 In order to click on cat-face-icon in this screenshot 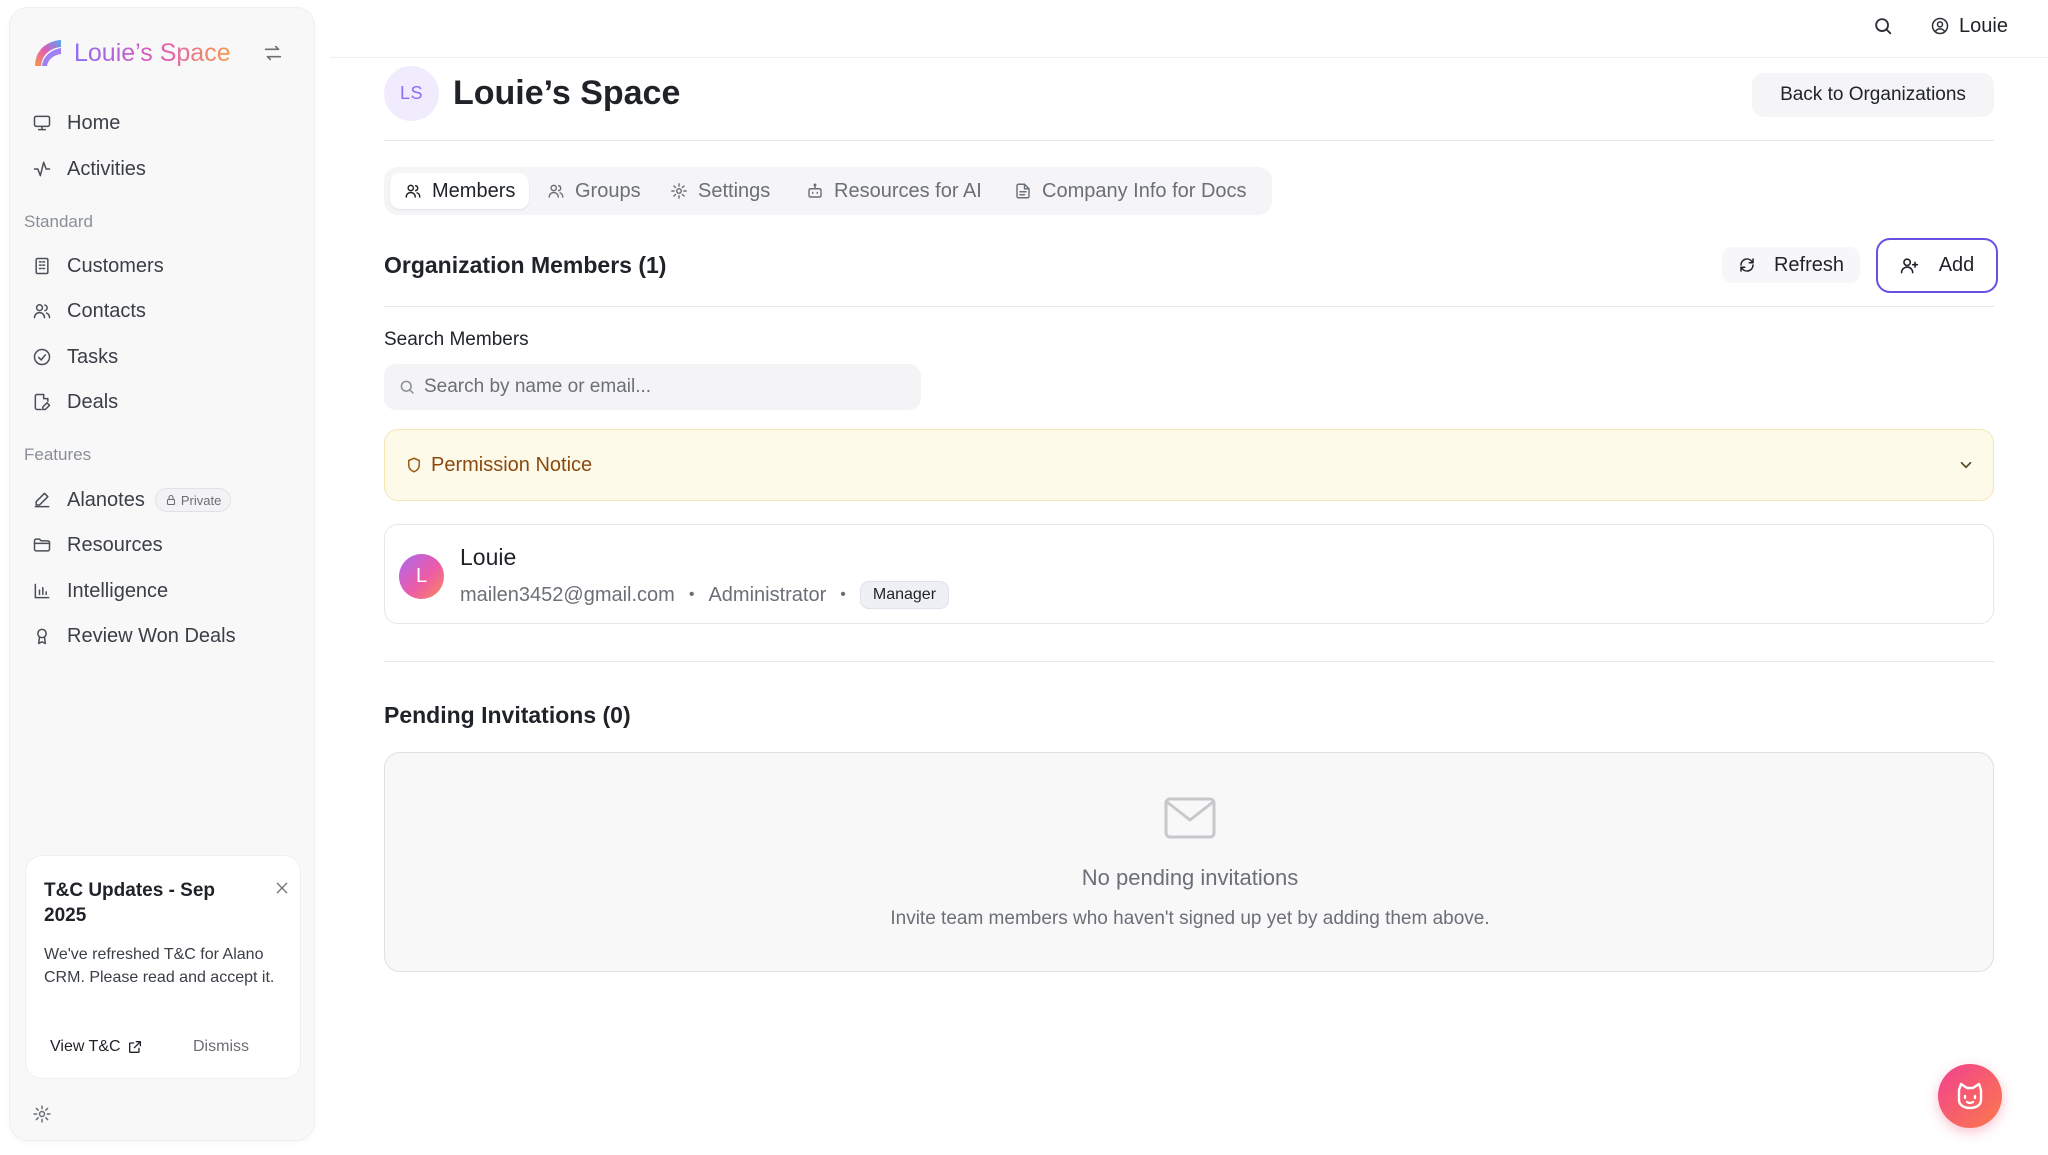, I will do `click(1970, 1096)`.